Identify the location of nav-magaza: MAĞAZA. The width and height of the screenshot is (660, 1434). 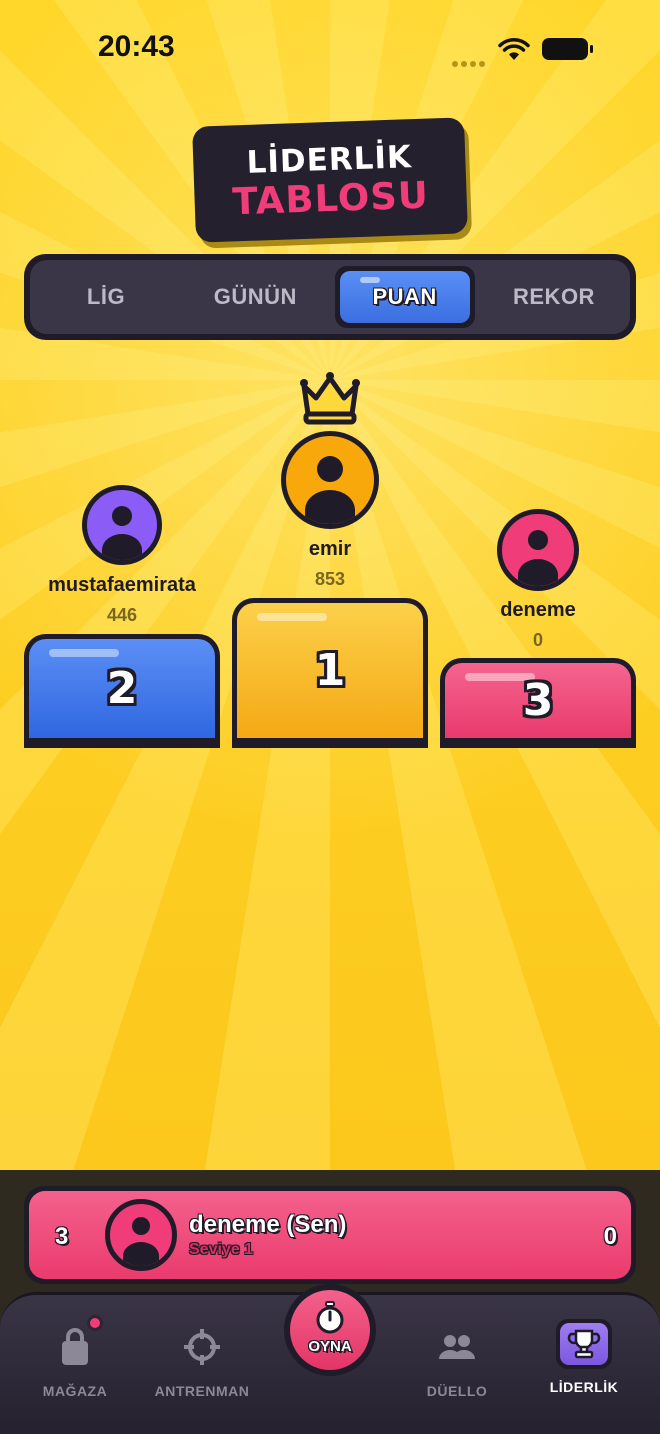
(75, 1357).